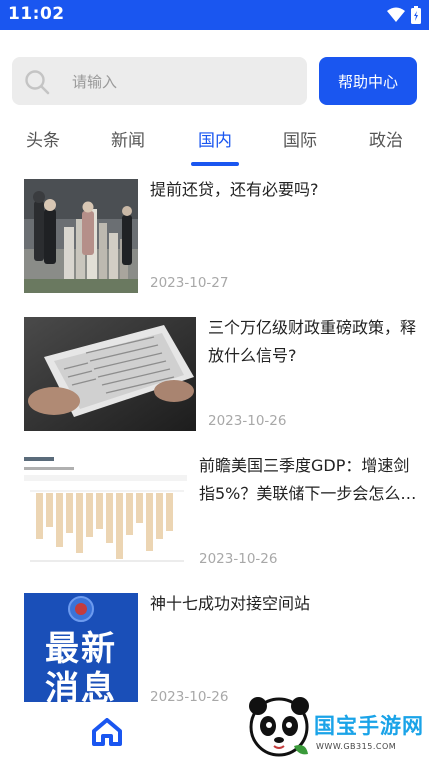 This screenshot has height=764, width=429. I want to click on category-tabs: 头条 新闻 国内 国际 政治, so click(214, 143).